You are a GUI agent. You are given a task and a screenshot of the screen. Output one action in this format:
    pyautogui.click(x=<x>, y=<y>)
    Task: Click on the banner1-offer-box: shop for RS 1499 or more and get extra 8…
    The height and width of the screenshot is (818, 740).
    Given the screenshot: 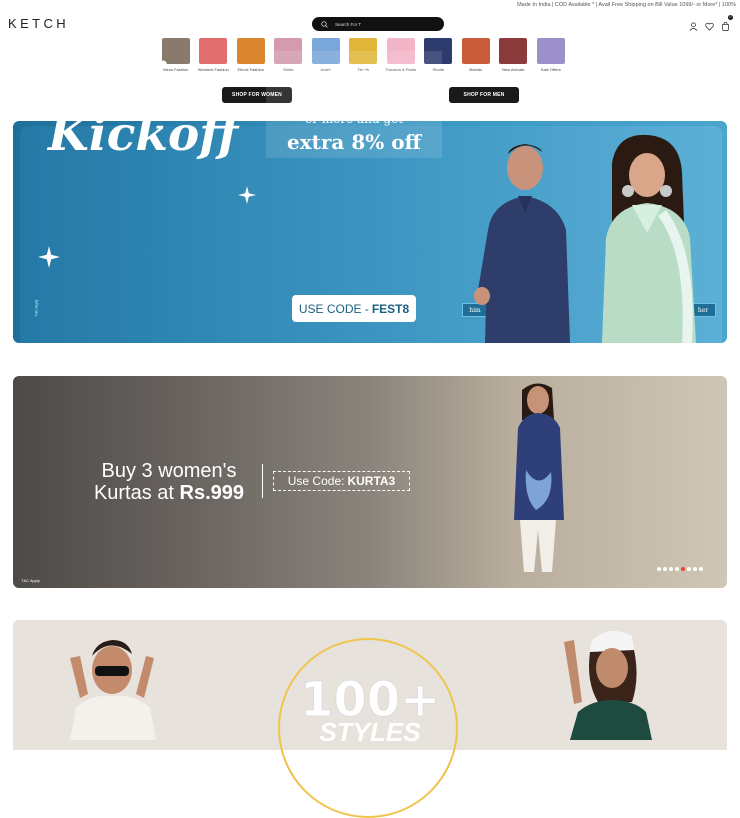 What is the action you would take?
    pyautogui.click(x=354, y=104)
    